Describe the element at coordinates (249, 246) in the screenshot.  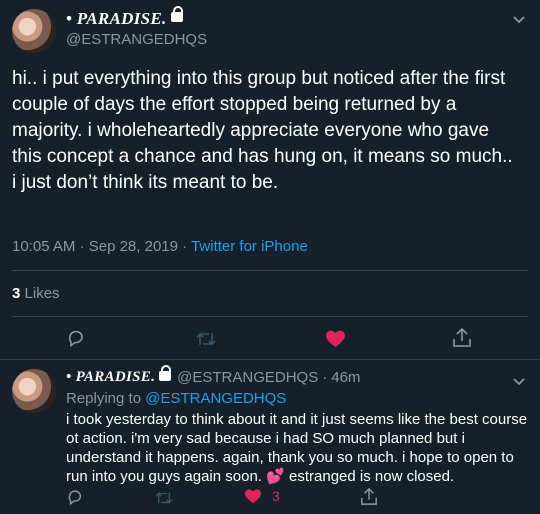
I see `tweet-source: Twitter for iPhone` at that location.